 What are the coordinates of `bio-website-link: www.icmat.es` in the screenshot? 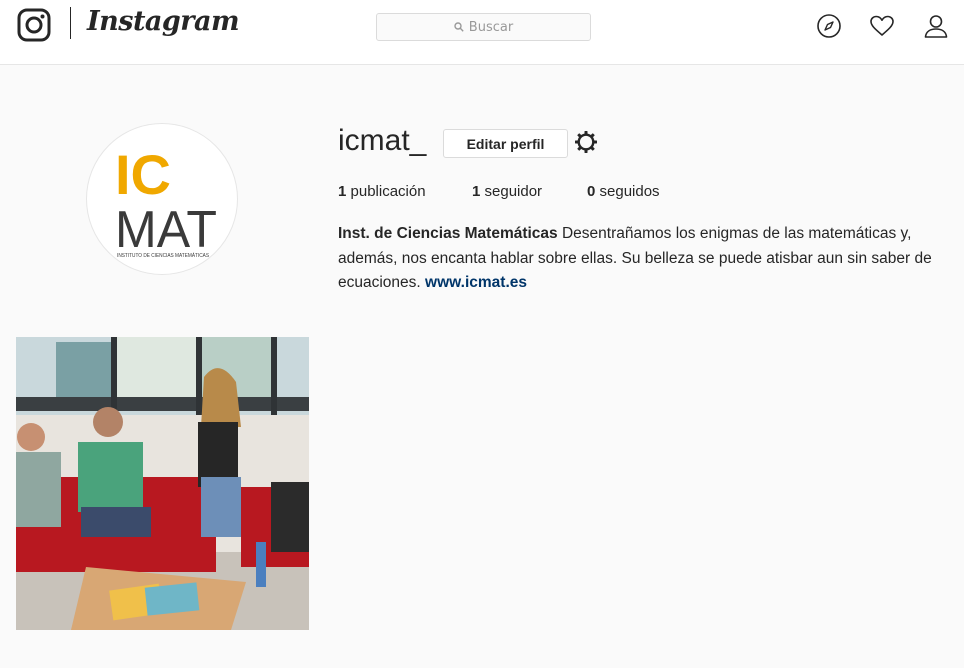 It's located at (476, 282).